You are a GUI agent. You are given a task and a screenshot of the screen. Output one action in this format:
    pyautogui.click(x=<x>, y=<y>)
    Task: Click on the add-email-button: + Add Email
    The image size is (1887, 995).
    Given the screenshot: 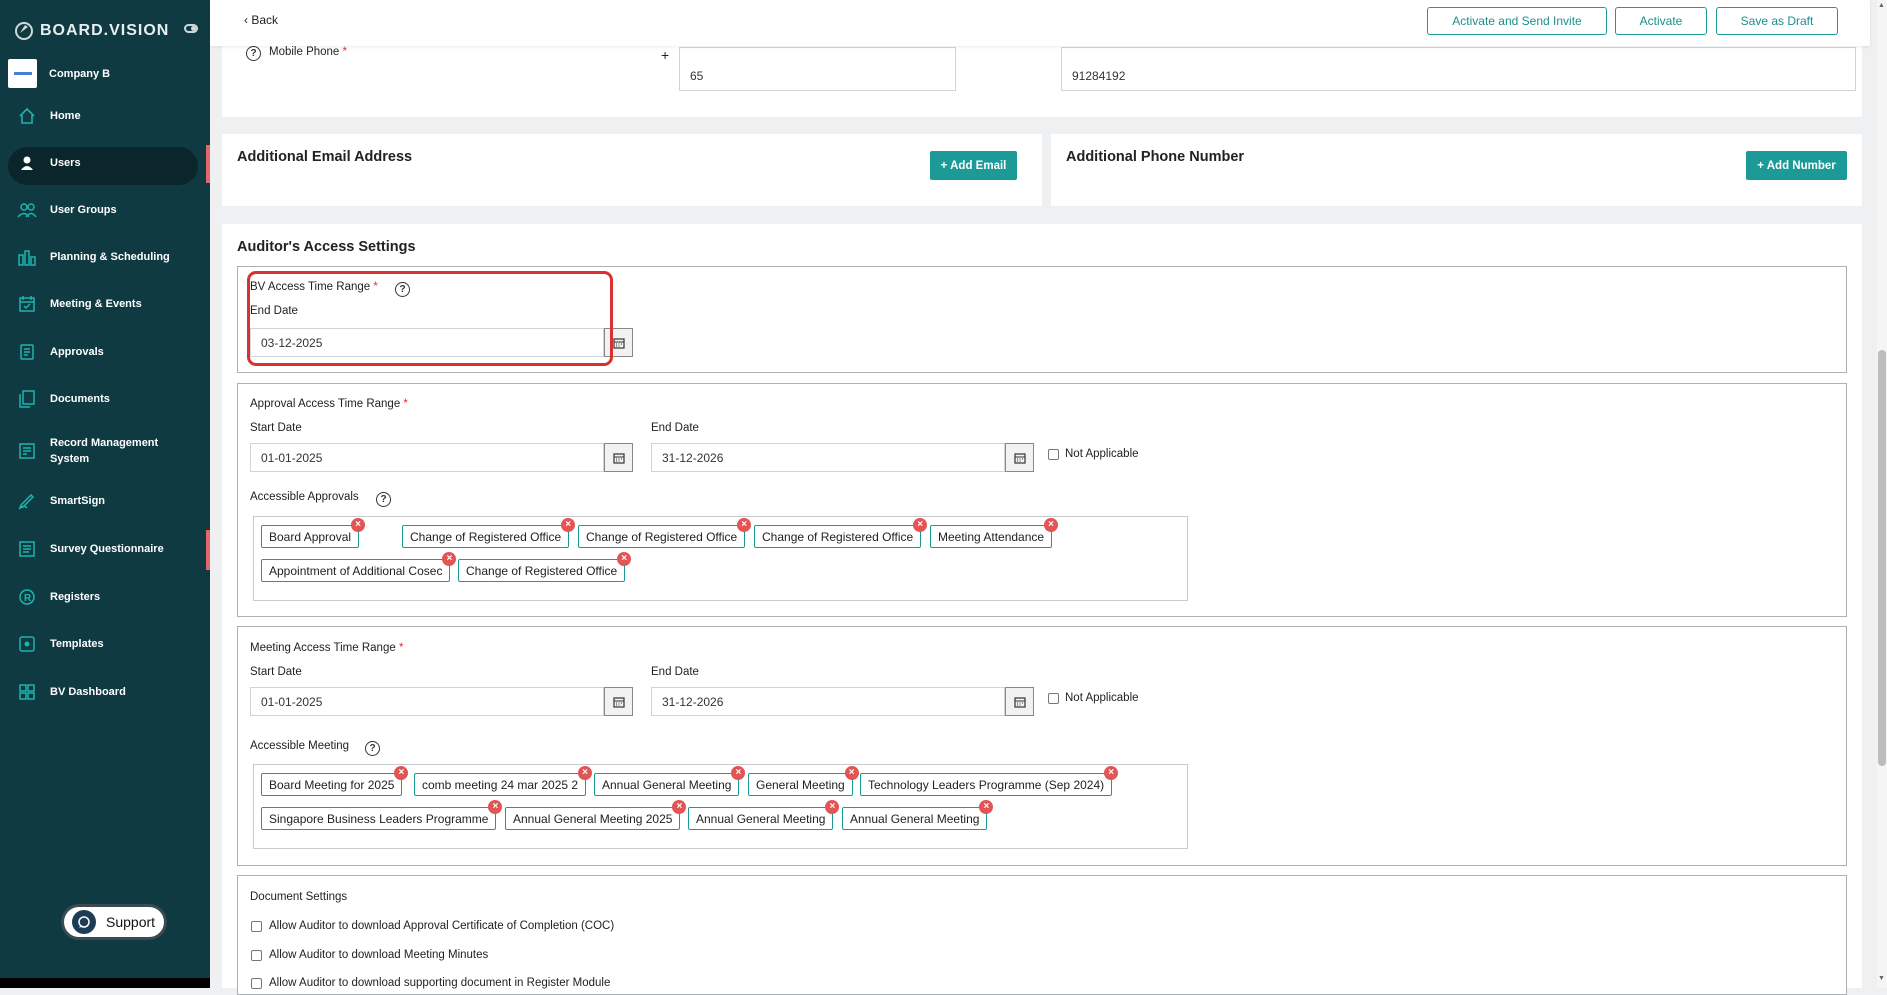 What is the action you would take?
    pyautogui.click(x=973, y=165)
    